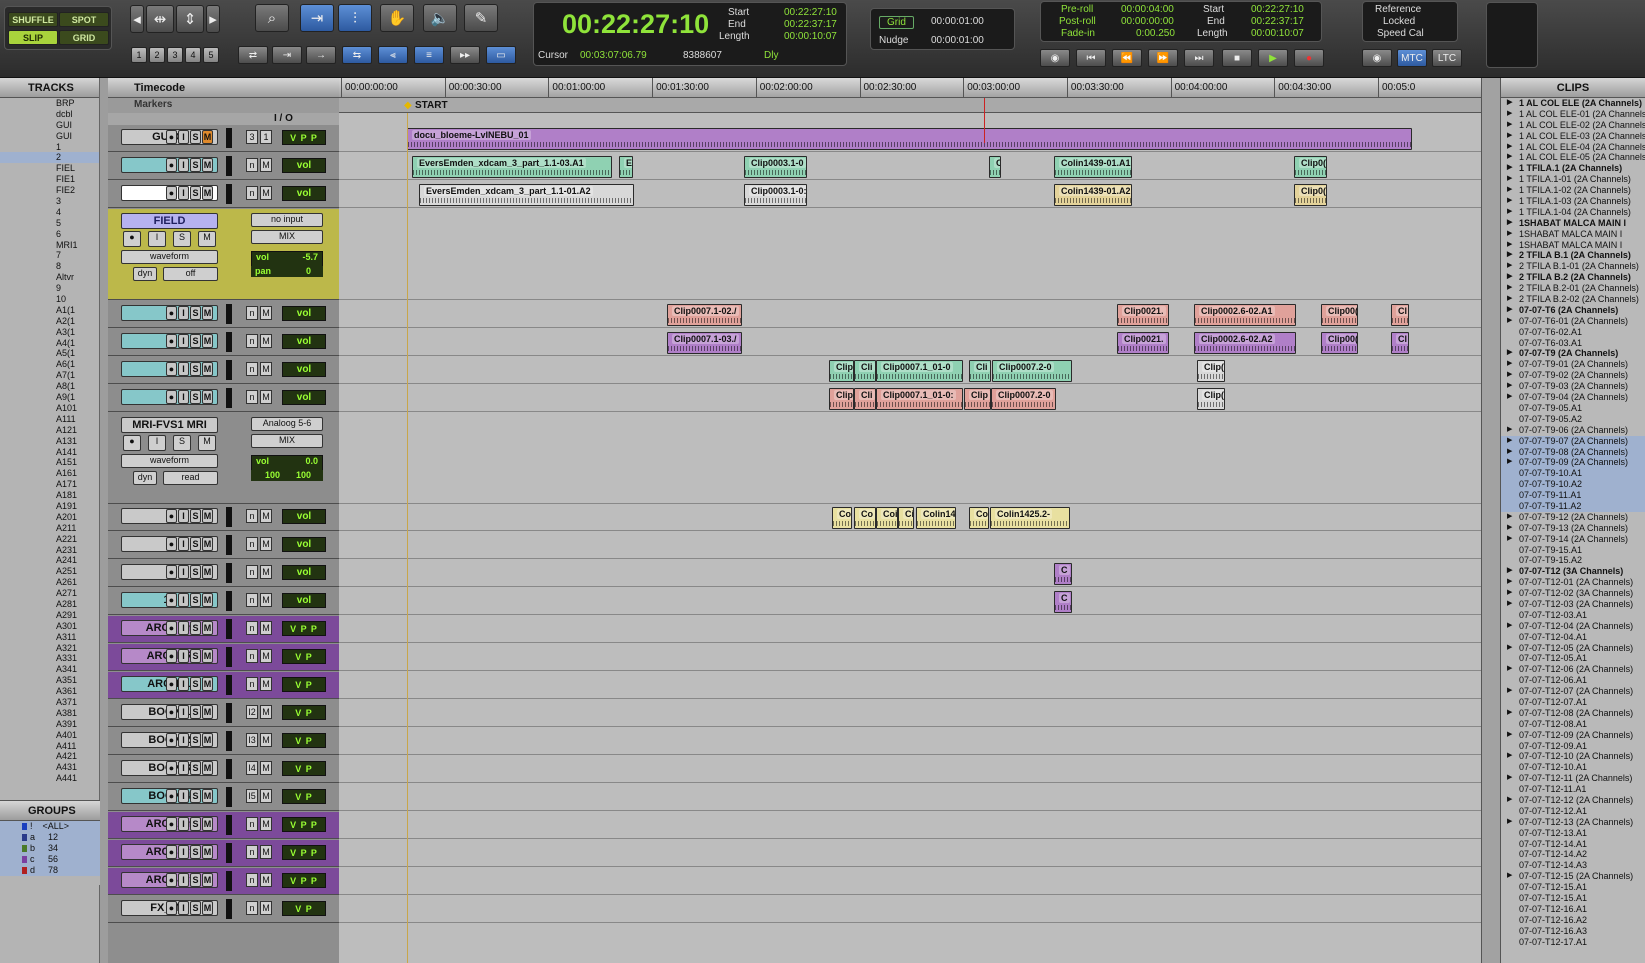 The height and width of the screenshot is (963, 1645). Describe the element at coordinates (1573, 343) in the screenshot. I see `clip-list-item: 07-07-T6-03.A1` at that location.